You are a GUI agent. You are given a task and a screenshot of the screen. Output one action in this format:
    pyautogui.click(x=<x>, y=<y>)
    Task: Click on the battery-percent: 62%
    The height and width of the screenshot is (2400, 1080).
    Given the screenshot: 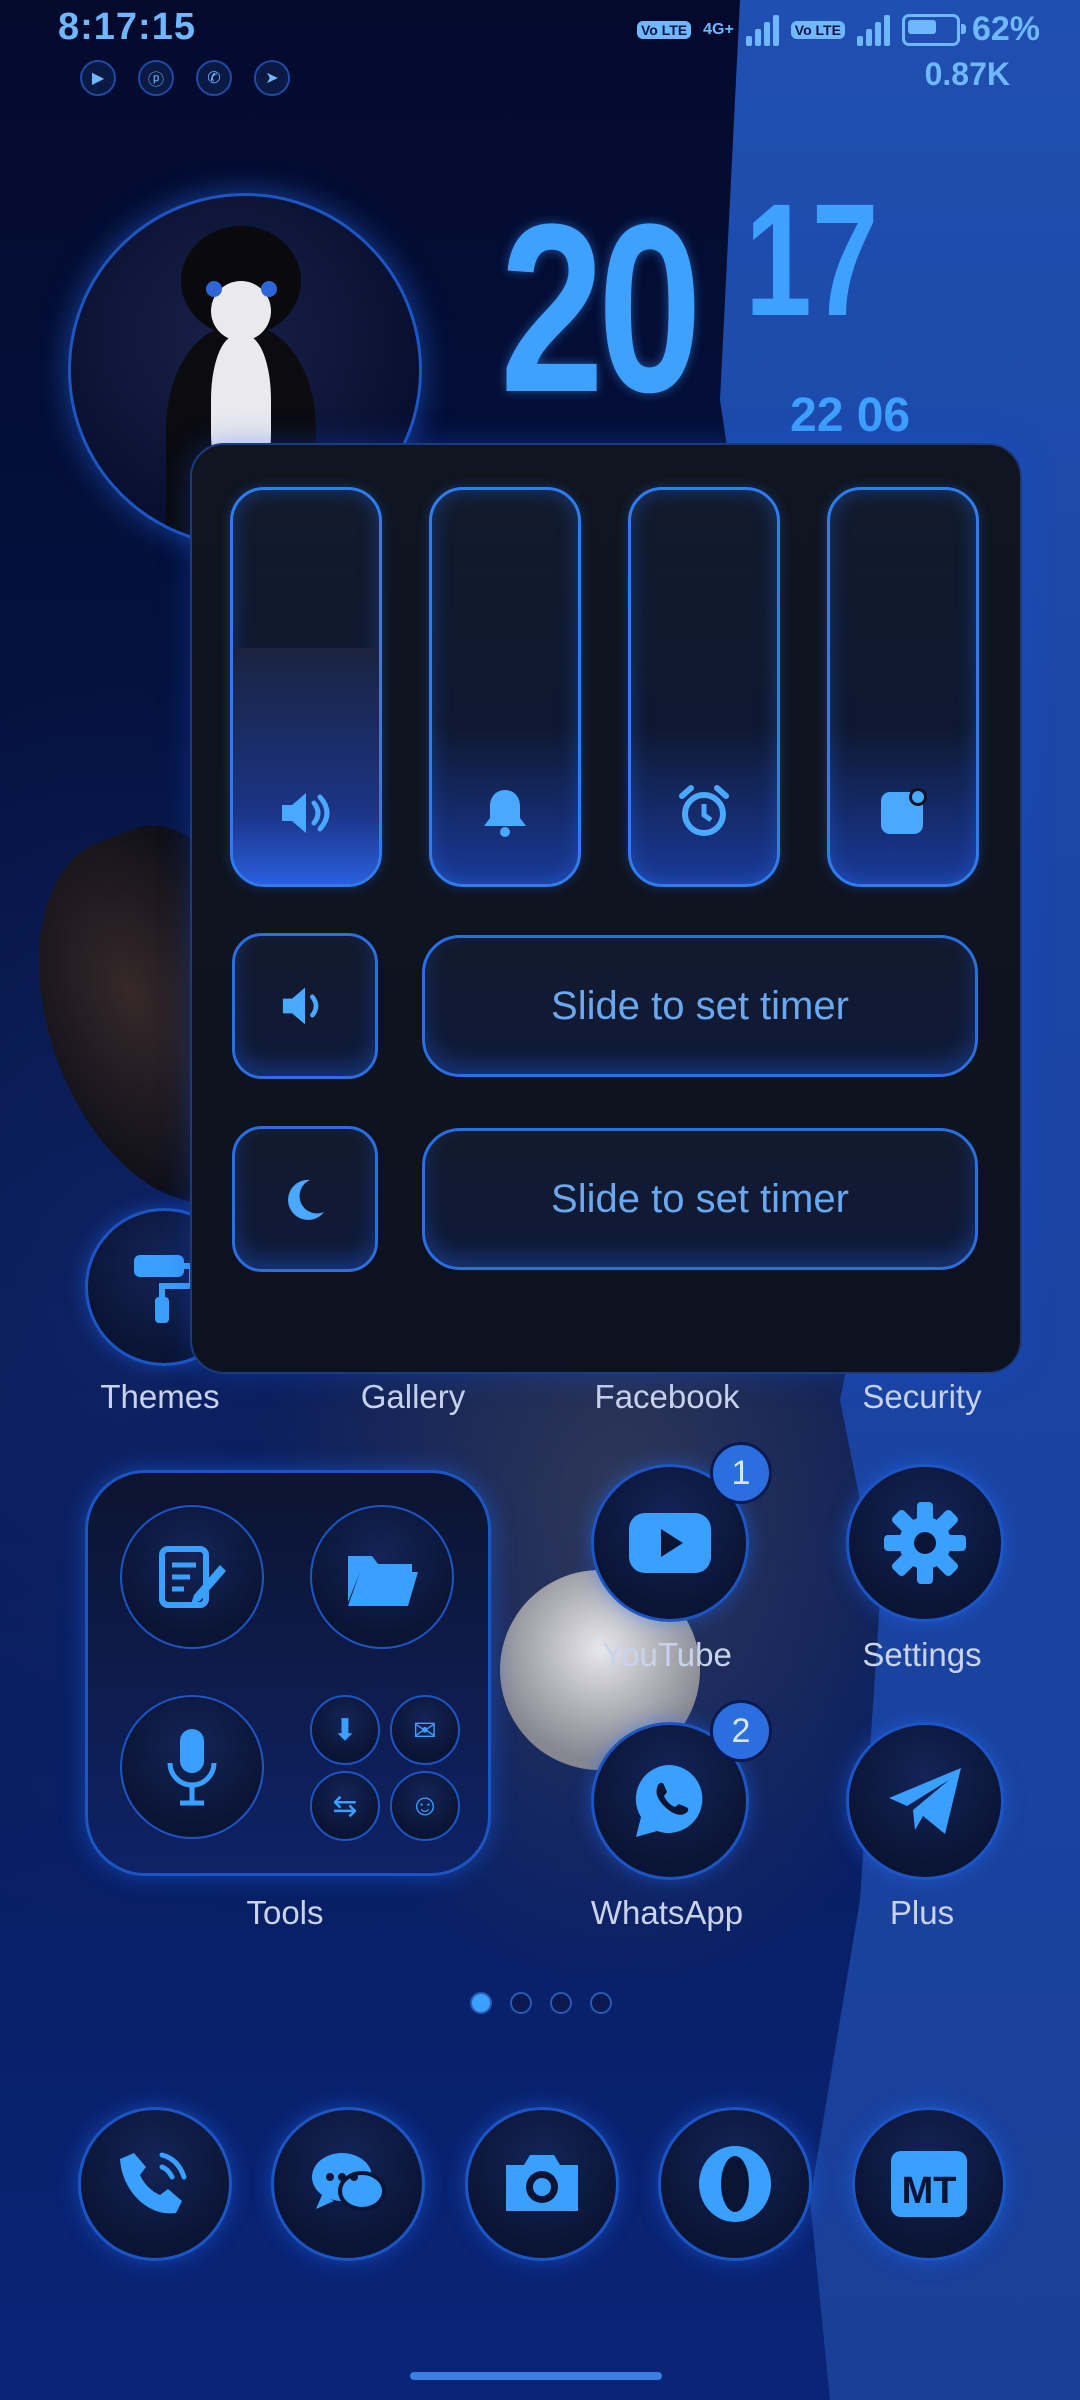 What is the action you would take?
    pyautogui.click(x=1005, y=29)
    